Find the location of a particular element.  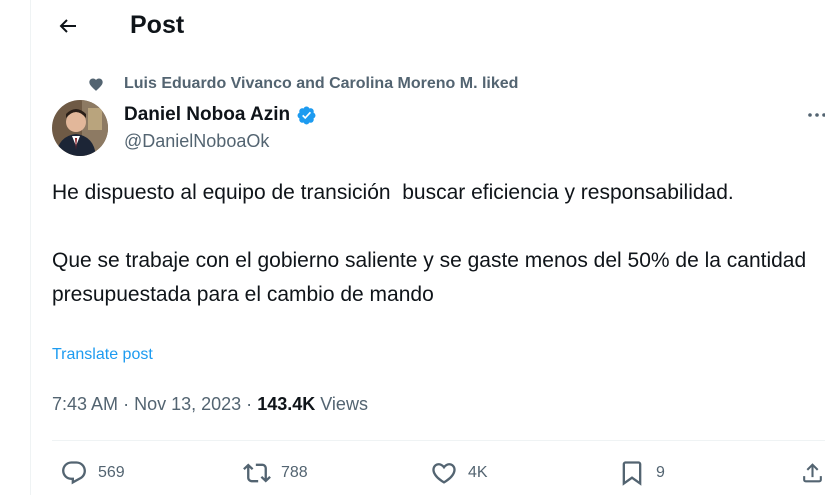

bookmark-icon is located at coordinates (632, 473).